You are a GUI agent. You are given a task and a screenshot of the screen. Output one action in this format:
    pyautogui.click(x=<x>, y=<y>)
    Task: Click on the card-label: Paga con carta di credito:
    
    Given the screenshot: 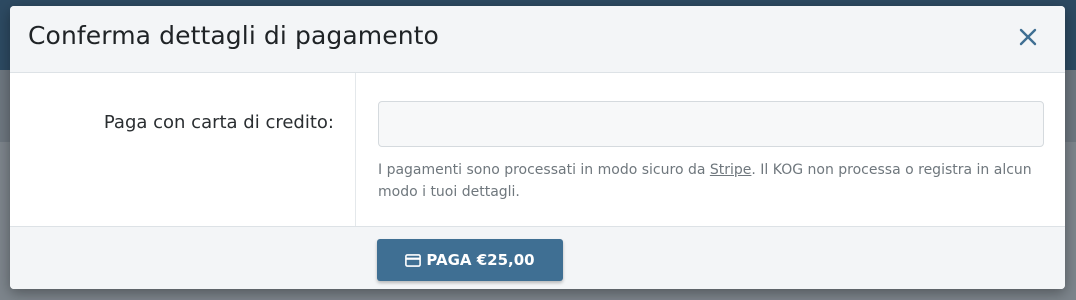 What is the action you would take?
    pyautogui.click(x=218, y=122)
    